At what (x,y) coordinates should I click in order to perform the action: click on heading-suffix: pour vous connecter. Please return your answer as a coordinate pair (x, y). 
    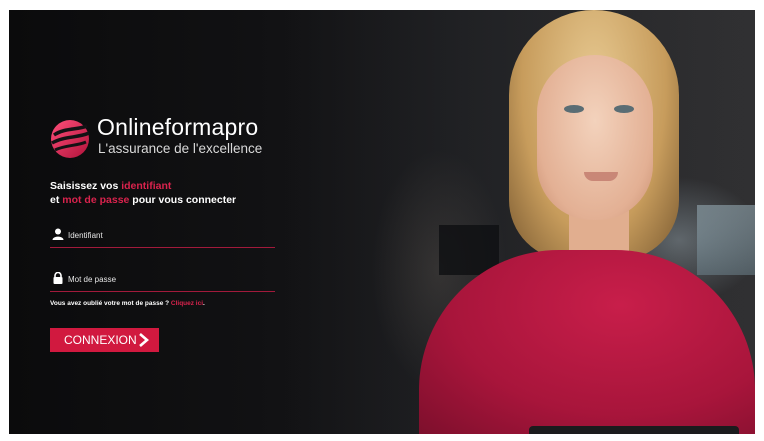
    Looking at the image, I should click on (183, 200).